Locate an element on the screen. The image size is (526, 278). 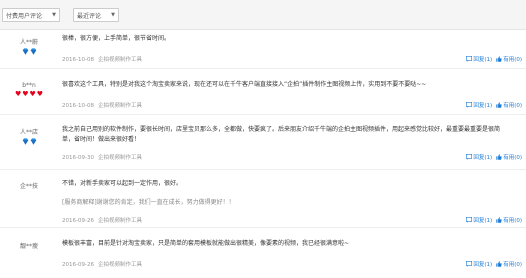
sort-select: 最近评论 ▼ is located at coordinates (96, 15).